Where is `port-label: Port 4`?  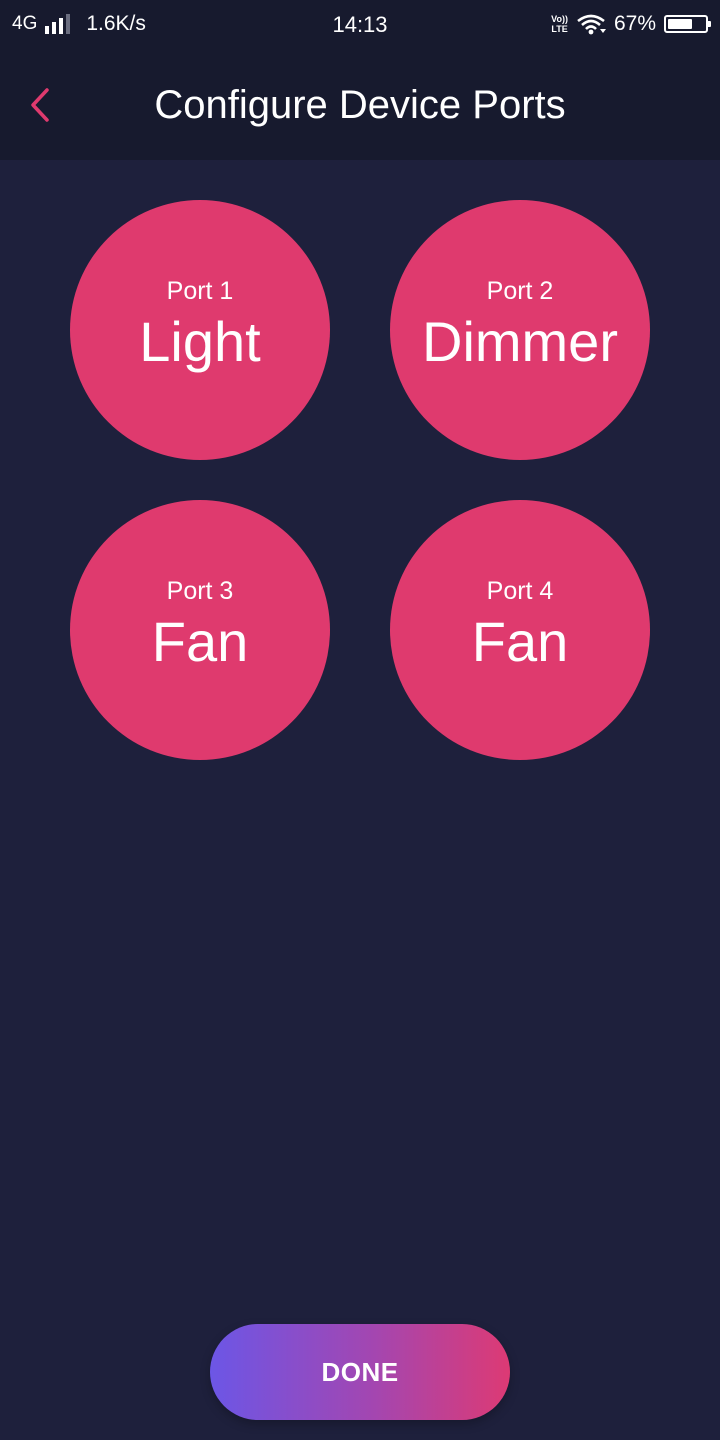 port-label: Port 4 is located at coordinates (520, 591).